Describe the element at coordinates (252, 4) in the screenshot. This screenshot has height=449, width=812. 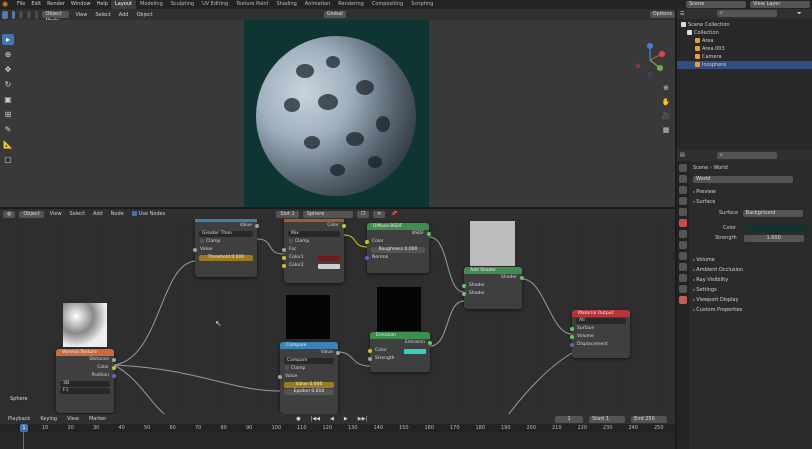
I see `tab-texture-paint: Texture Paint` at that location.